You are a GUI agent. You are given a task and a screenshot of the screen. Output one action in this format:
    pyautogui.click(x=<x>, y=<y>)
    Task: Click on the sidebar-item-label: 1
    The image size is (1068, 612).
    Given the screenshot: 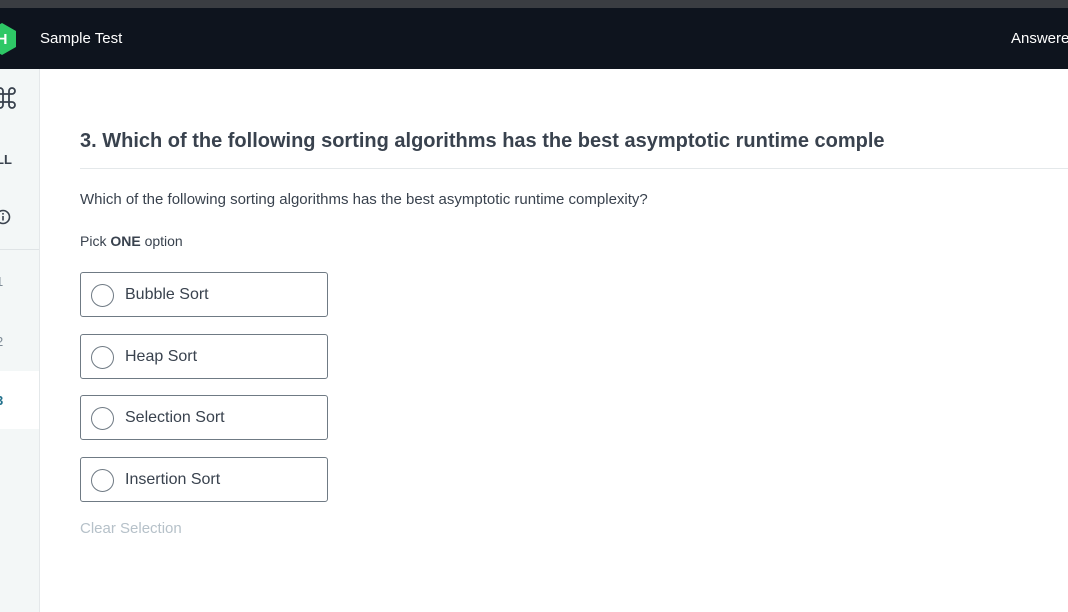 What is the action you would take?
    pyautogui.click(x=1, y=281)
    